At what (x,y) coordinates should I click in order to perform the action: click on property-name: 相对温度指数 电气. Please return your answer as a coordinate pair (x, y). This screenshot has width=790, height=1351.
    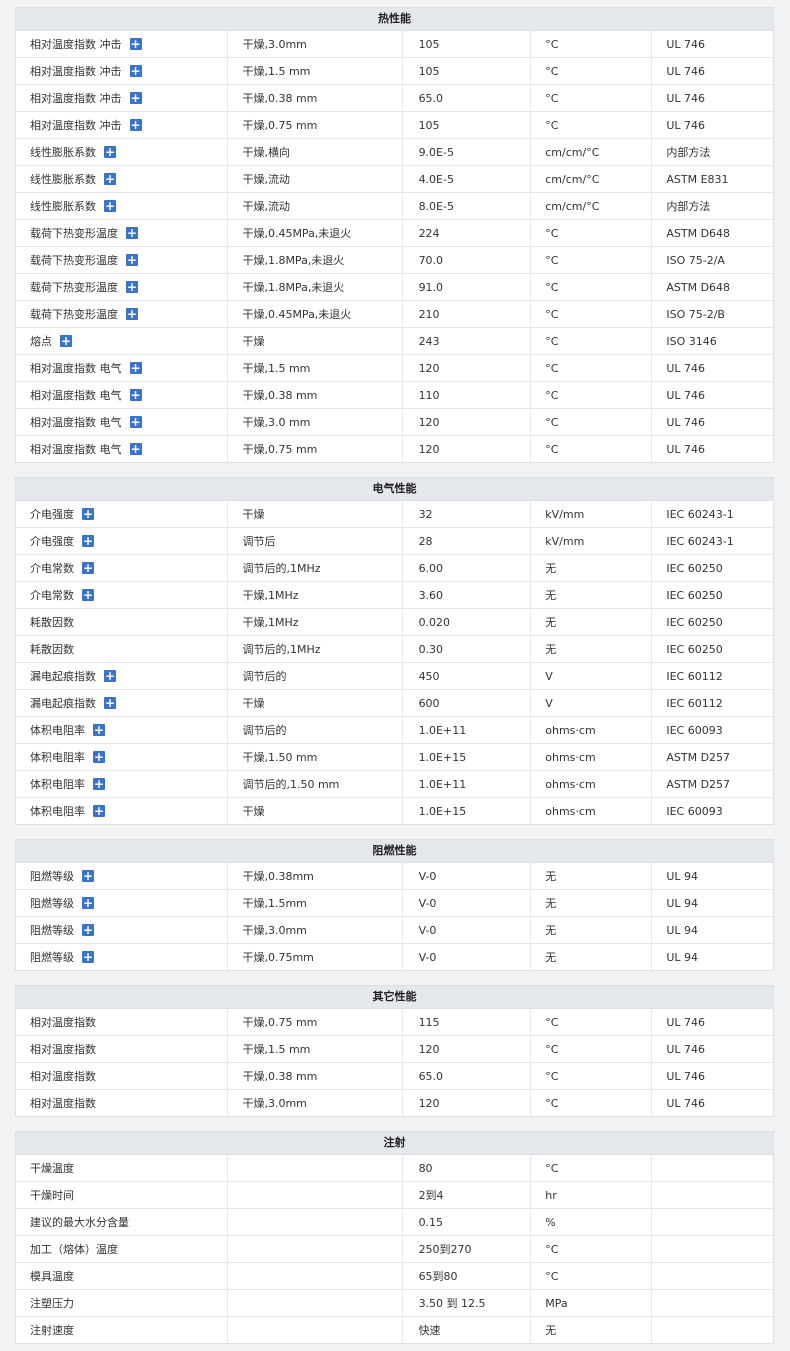
    Looking at the image, I should click on (76, 449).